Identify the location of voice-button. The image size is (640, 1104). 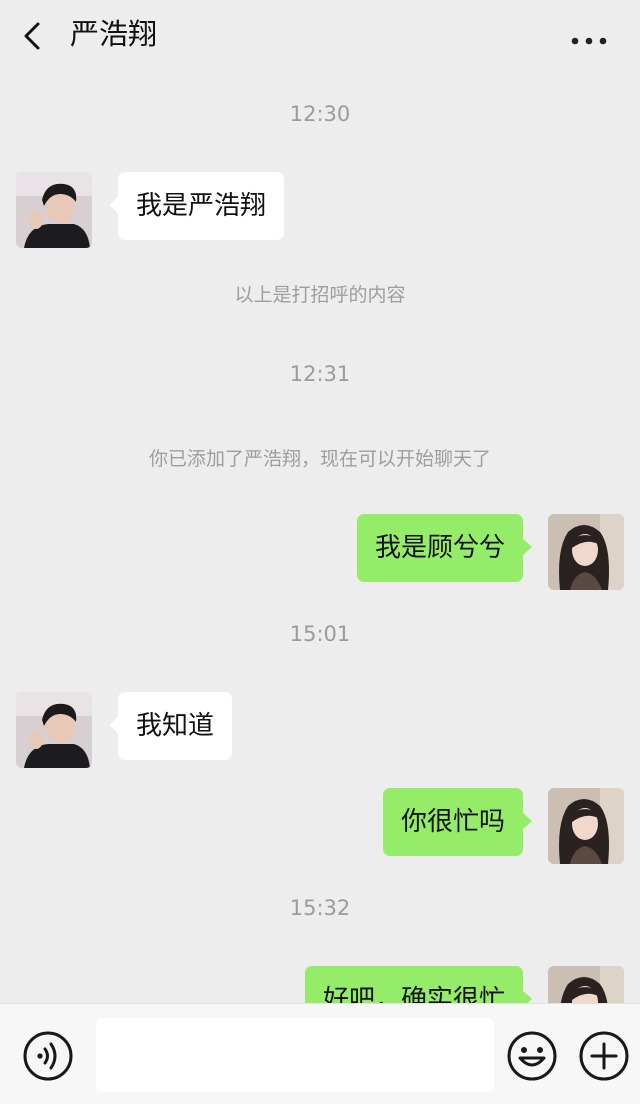
(48, 1056).